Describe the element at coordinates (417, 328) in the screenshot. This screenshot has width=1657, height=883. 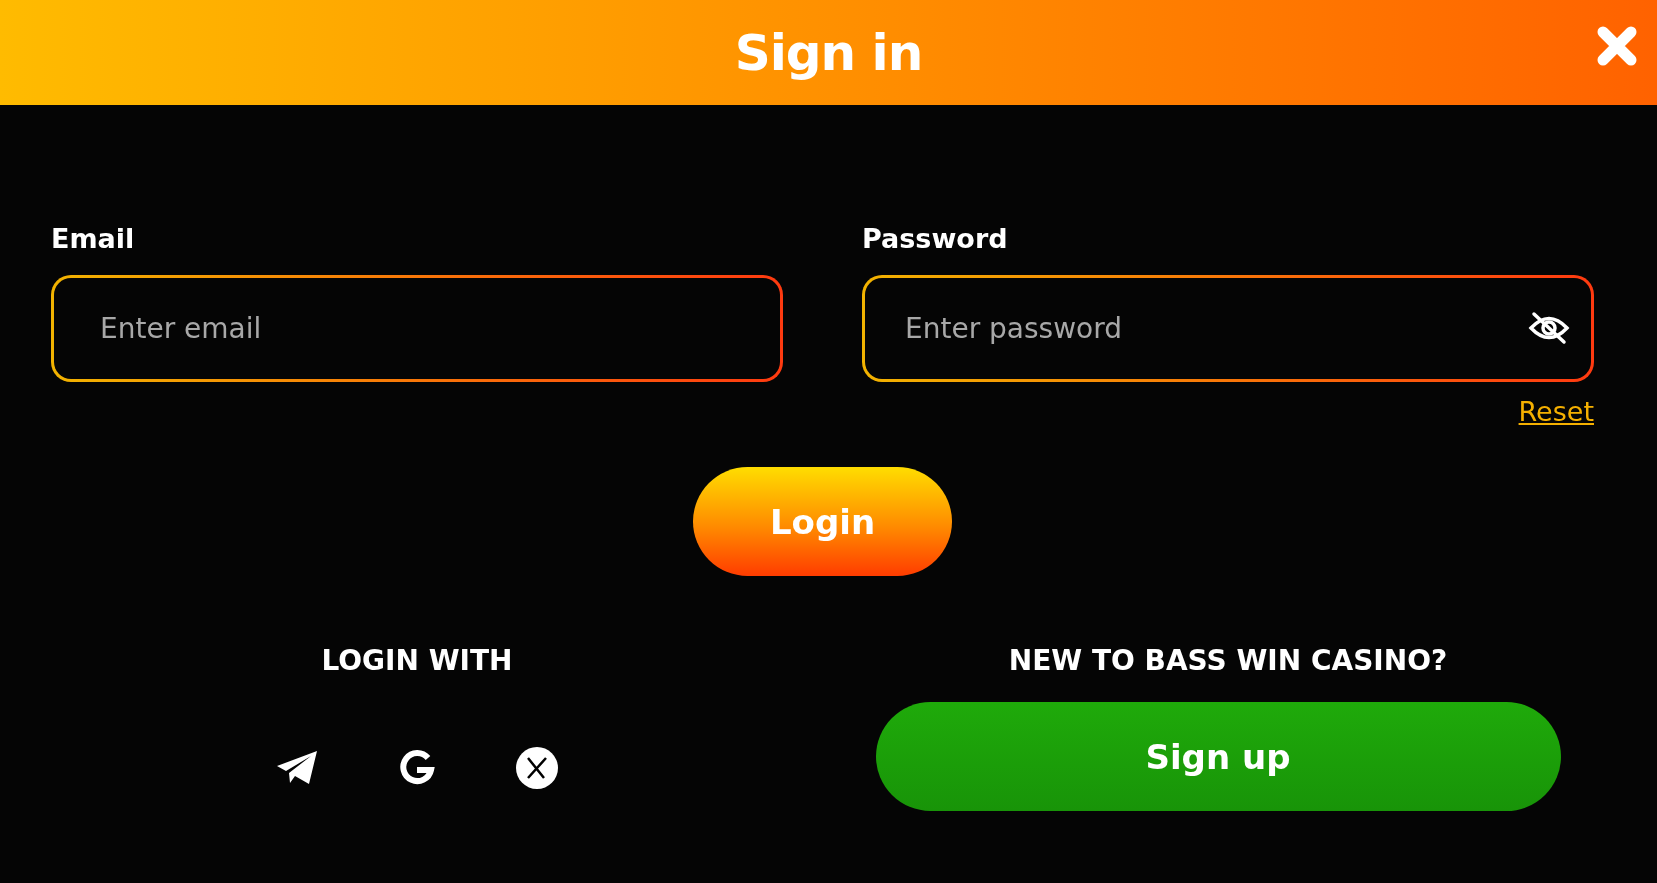
I see `email-field: Enter email` at that location.